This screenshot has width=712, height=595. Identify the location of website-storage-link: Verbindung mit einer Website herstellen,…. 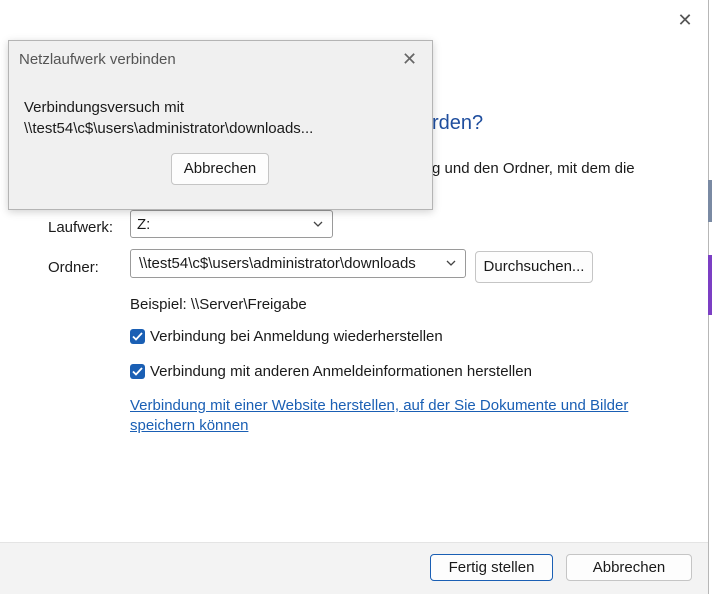
(390, 416).